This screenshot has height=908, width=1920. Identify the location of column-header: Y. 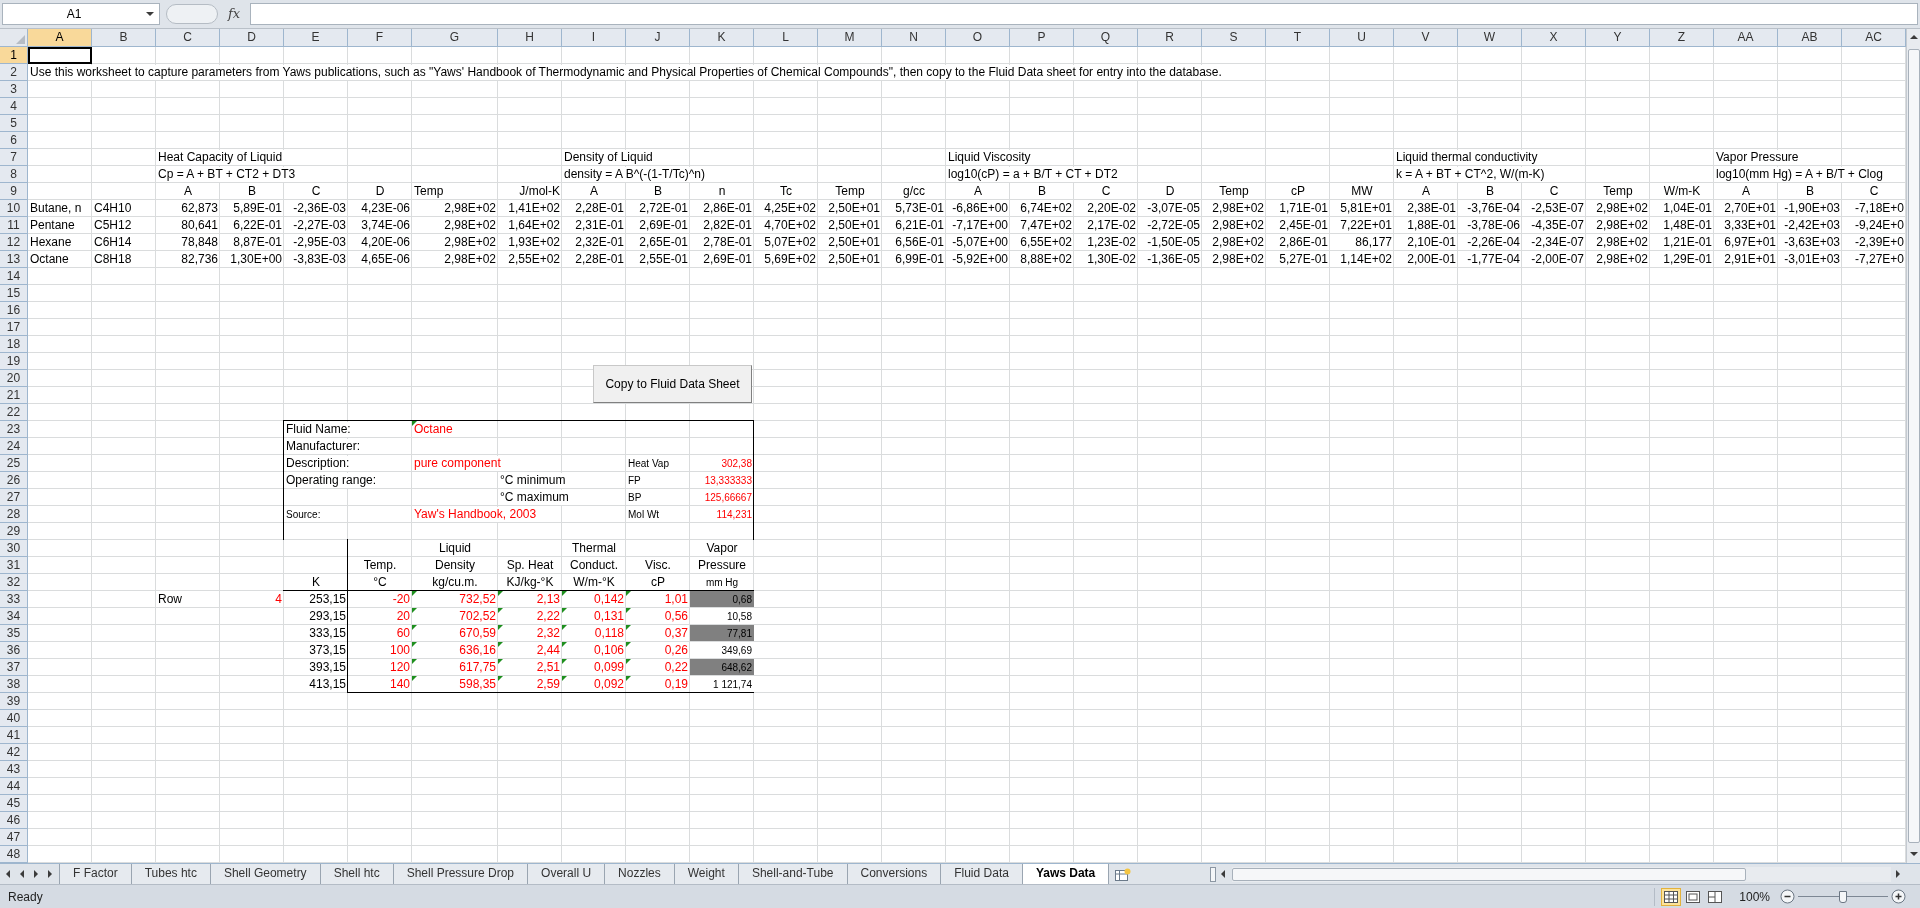
(1618, 38).